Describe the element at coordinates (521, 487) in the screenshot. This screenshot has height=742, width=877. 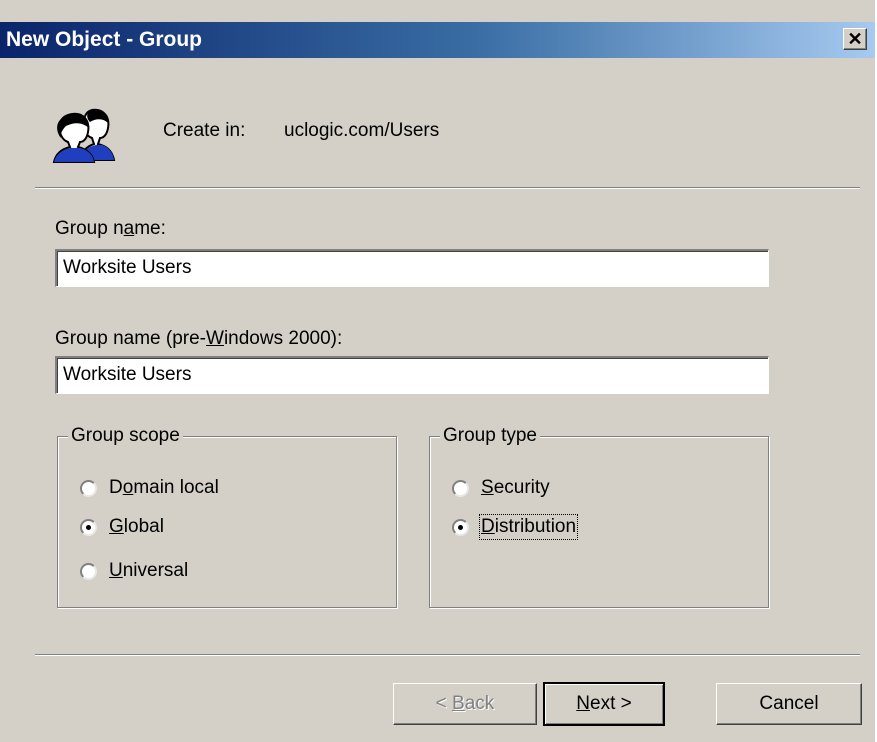
I see `opt-post: ecurity` at that location.